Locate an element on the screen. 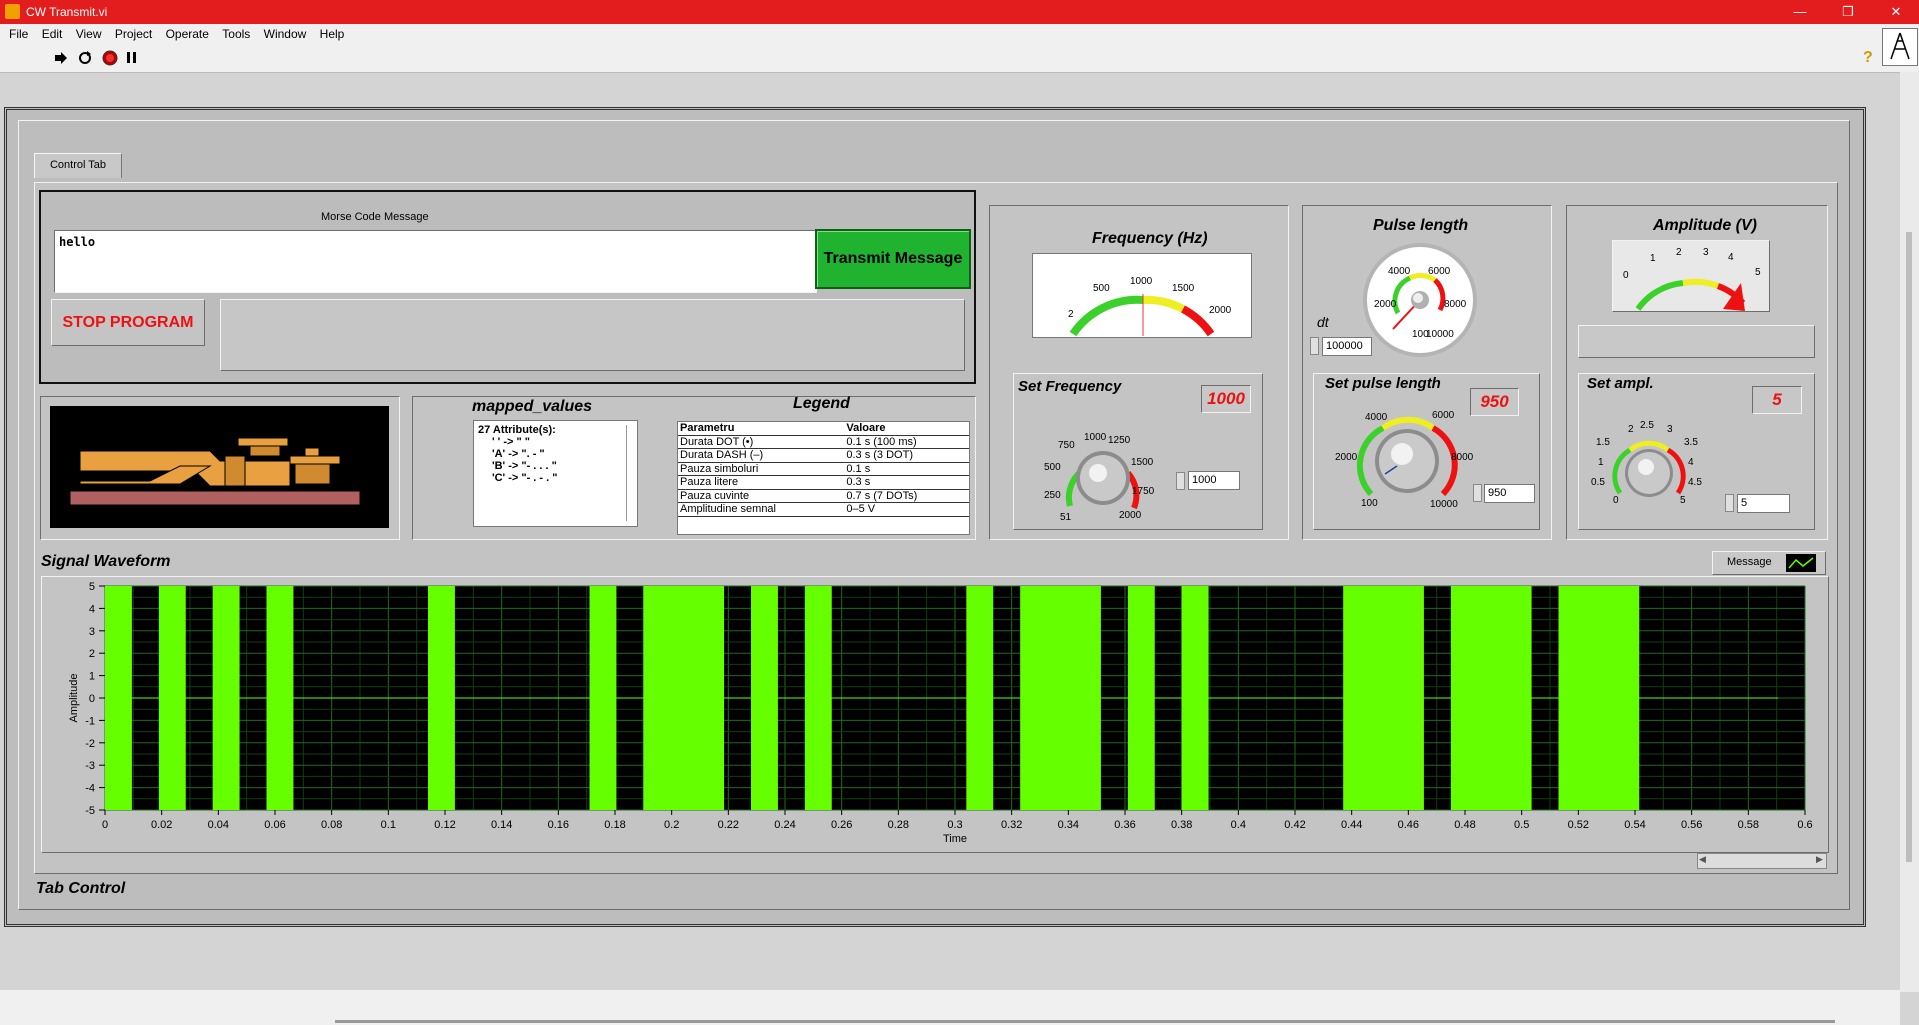  frequency-indicator: 1000 is located at coordinates (1226, 399).